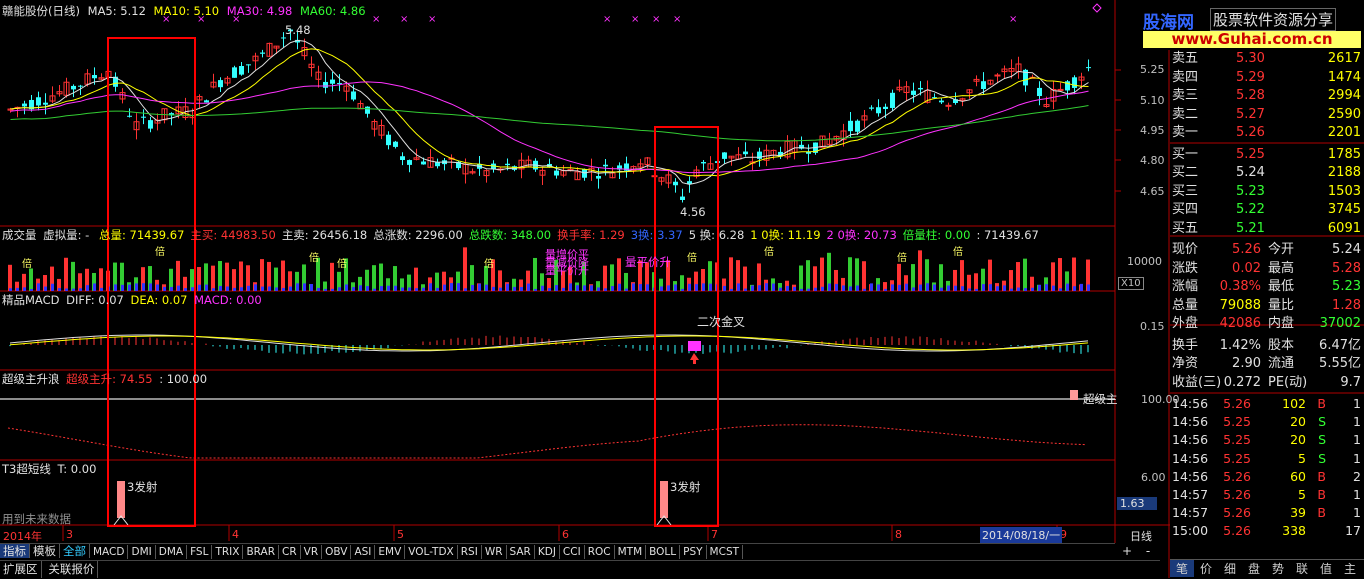 The image size is (1364, 579). I want to click on quote-tab: 值, so click(1326, 568).